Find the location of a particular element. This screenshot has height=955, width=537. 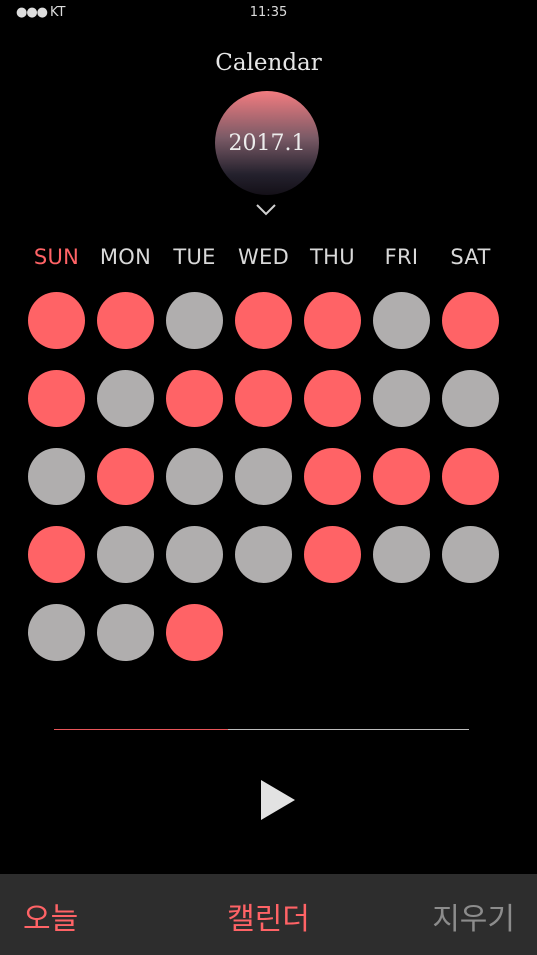

page-title: Calendar is located at coordinates (268, 63).